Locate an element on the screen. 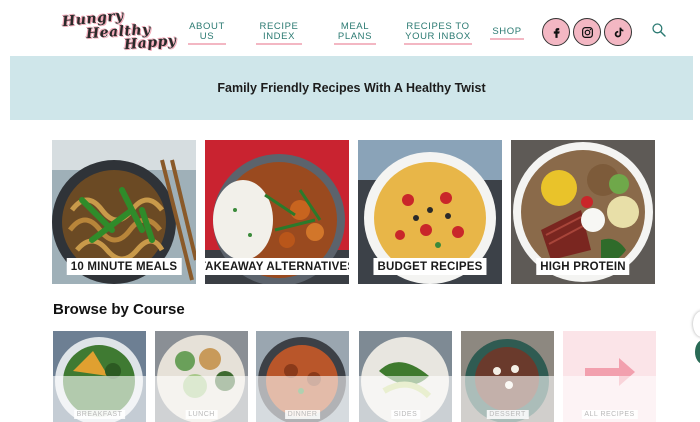 This screenshot has height=422, width=700. category-label: 10 MINUTE MEALS is located at coordinates (124, 266).